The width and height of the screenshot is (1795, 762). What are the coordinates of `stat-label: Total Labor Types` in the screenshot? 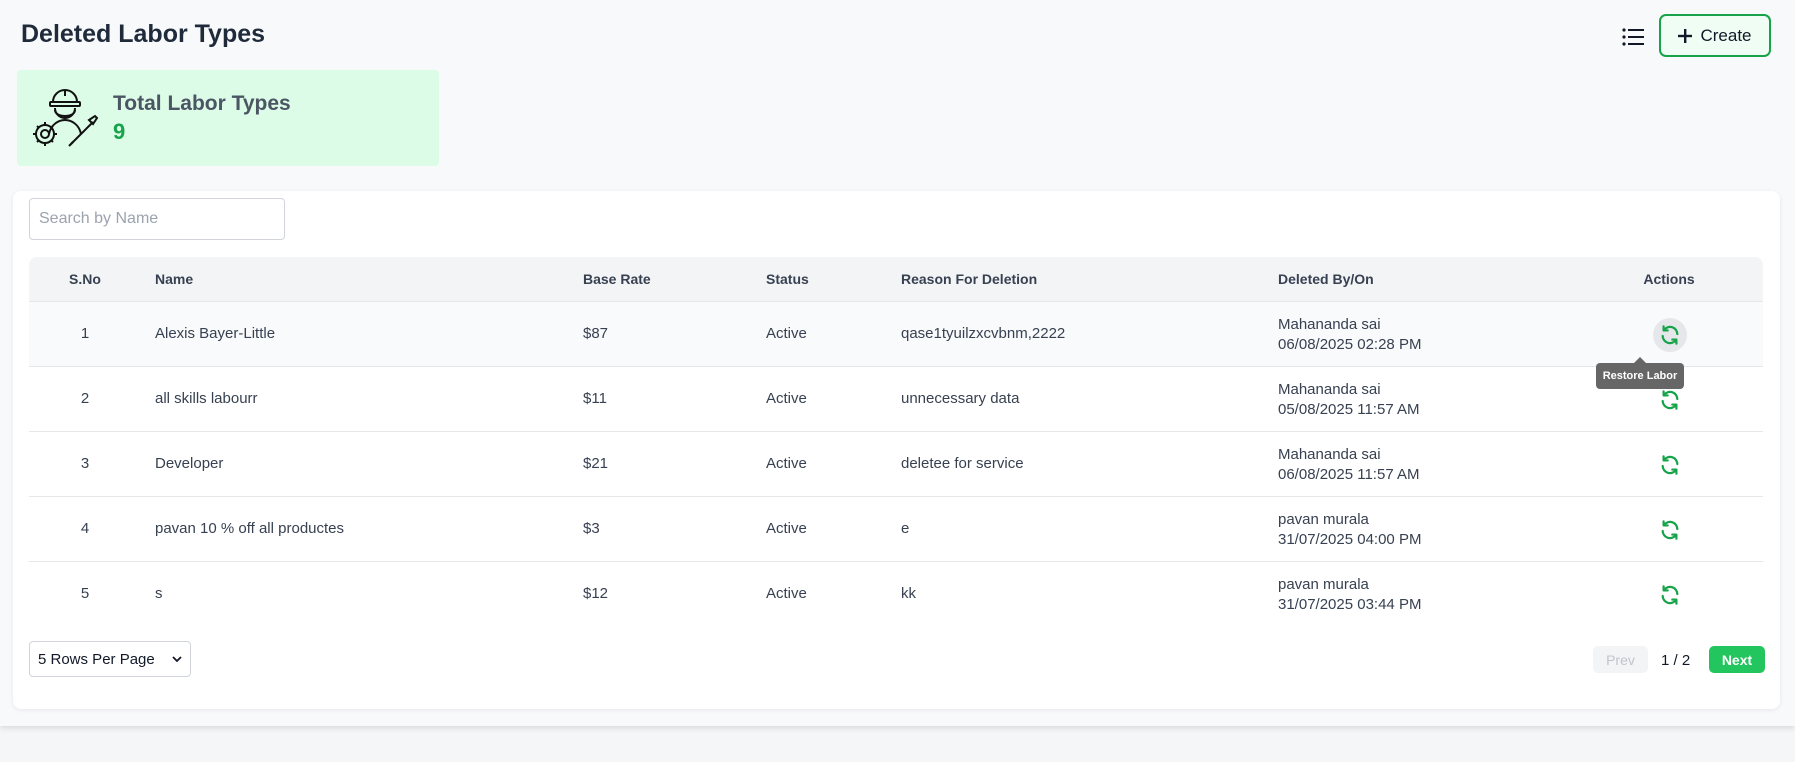 It's located at (202, 103).